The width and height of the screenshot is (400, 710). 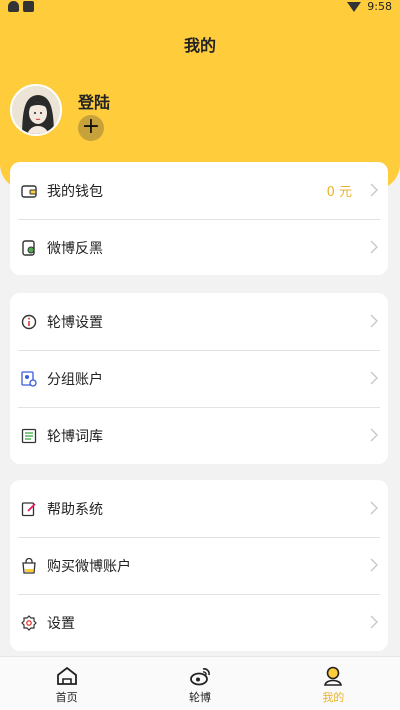 I want to click on menu-item-label: 我的钱包, so click(x=75, y=191).